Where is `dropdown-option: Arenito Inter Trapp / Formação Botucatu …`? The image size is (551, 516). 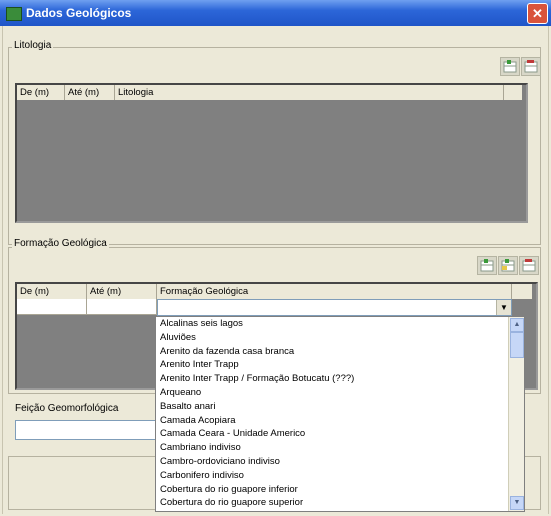
dropdown-option: Arenito Inter Trapp / Formação Botucatu … is located at coordinates (340, 379).